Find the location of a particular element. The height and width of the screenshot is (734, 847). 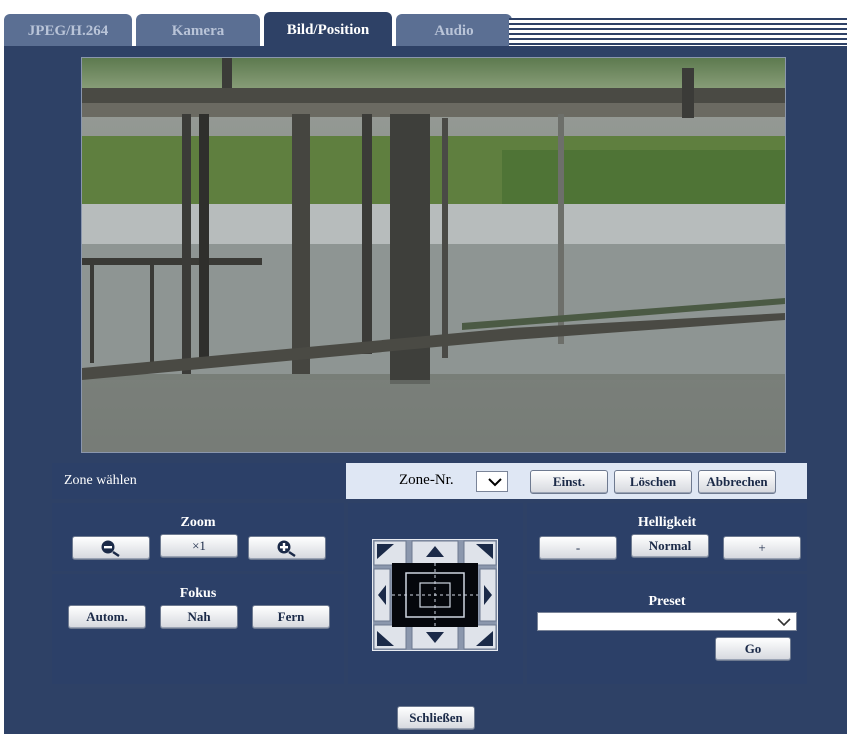

zoom-out-button is located at coordinates (111, 548).